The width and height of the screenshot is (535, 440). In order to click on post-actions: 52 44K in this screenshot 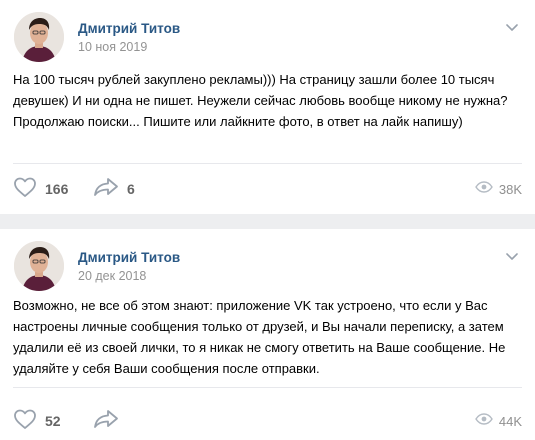, I will do `click(267, 421)`.